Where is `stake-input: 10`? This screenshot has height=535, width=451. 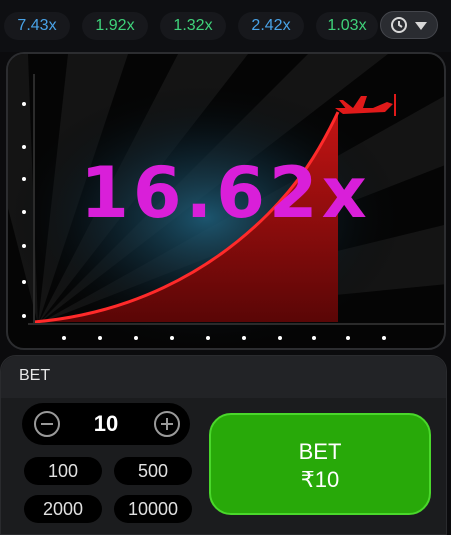 stake-input: 10 is located at coordinates (106, 424).